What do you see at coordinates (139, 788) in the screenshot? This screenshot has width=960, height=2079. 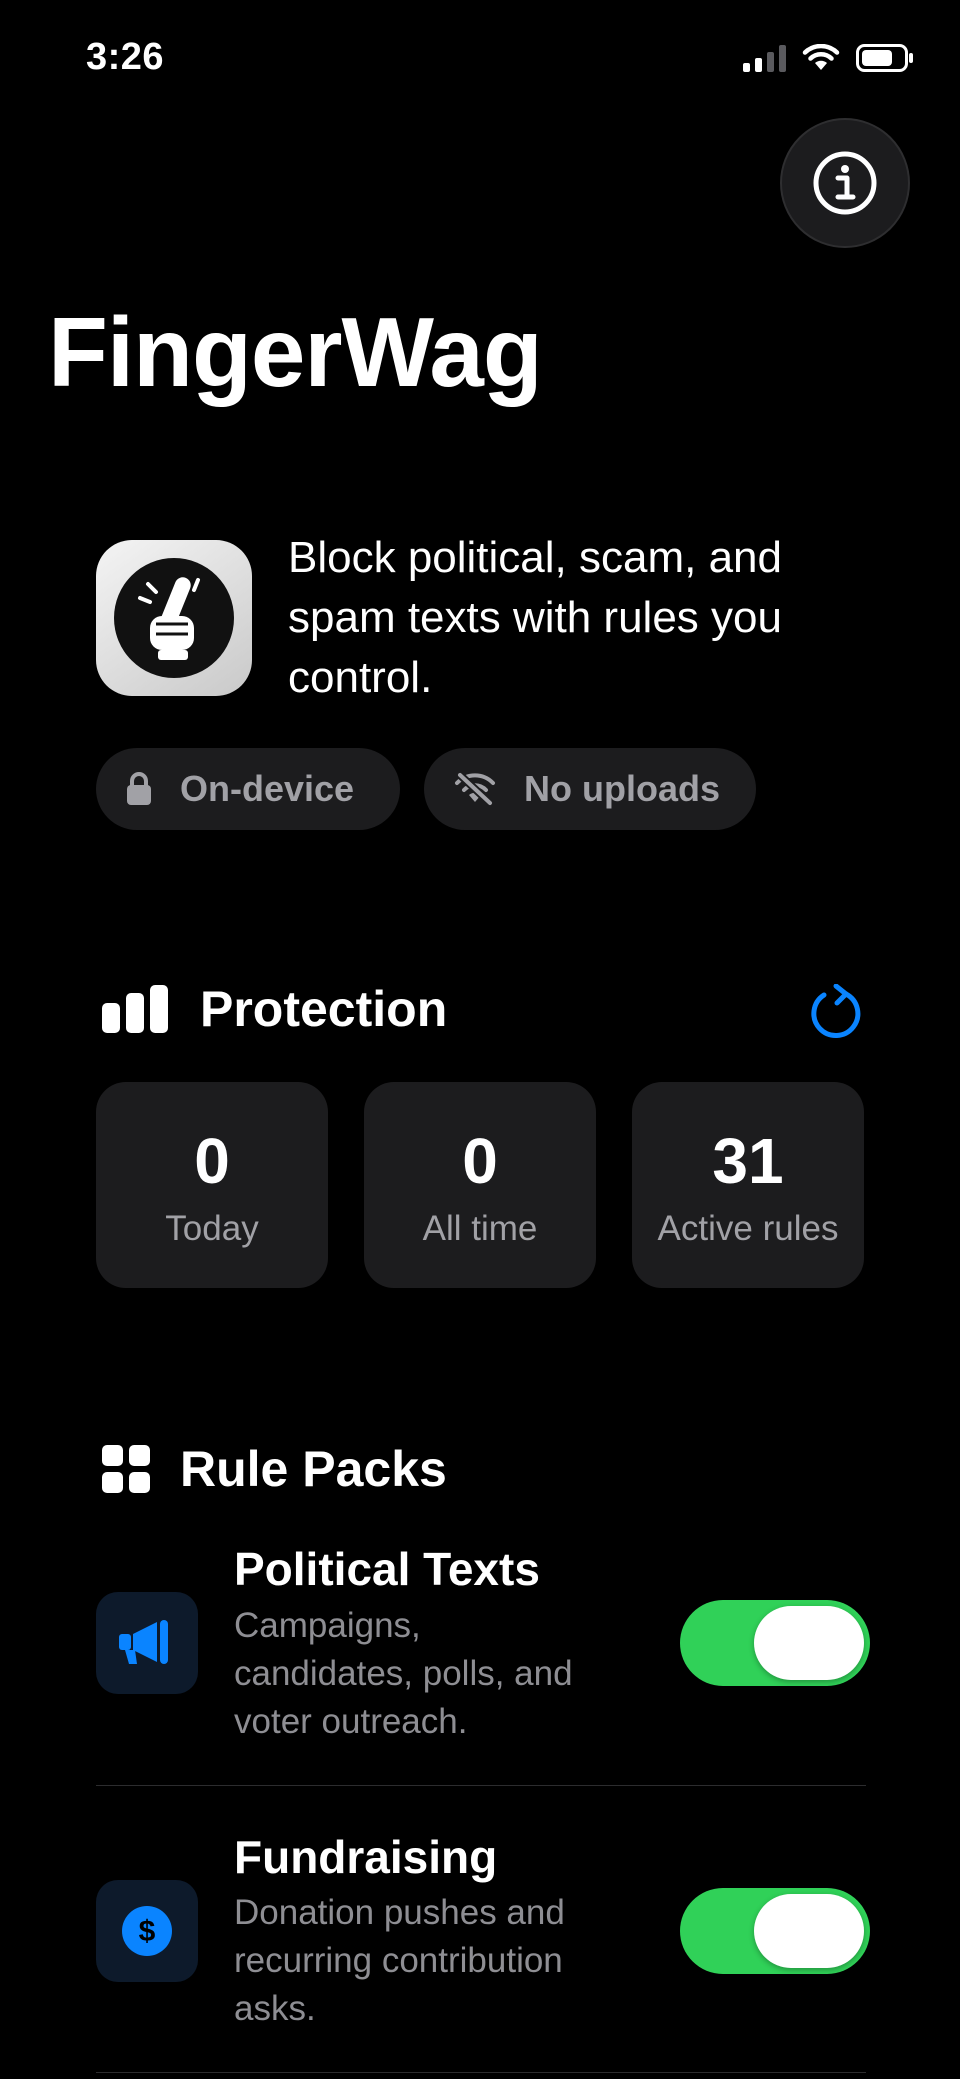 I see `lock-icon` at bounding box center [139, 788].